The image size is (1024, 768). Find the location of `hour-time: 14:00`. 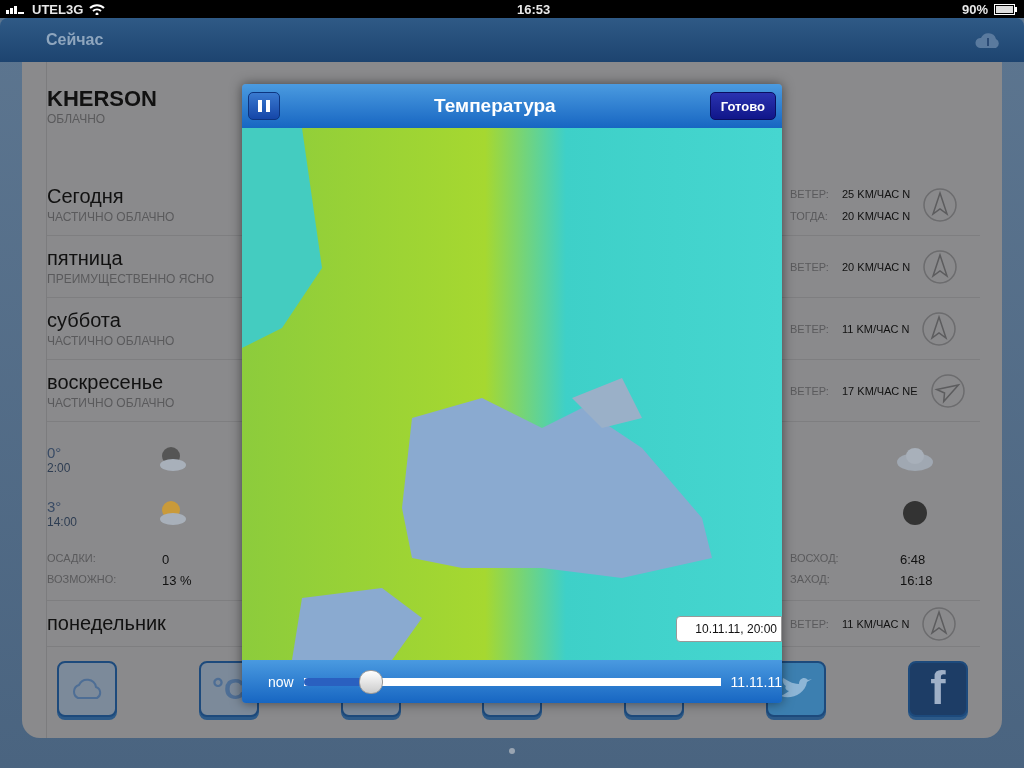

hour-time: 14:00 is located at coordinates (63, 521).